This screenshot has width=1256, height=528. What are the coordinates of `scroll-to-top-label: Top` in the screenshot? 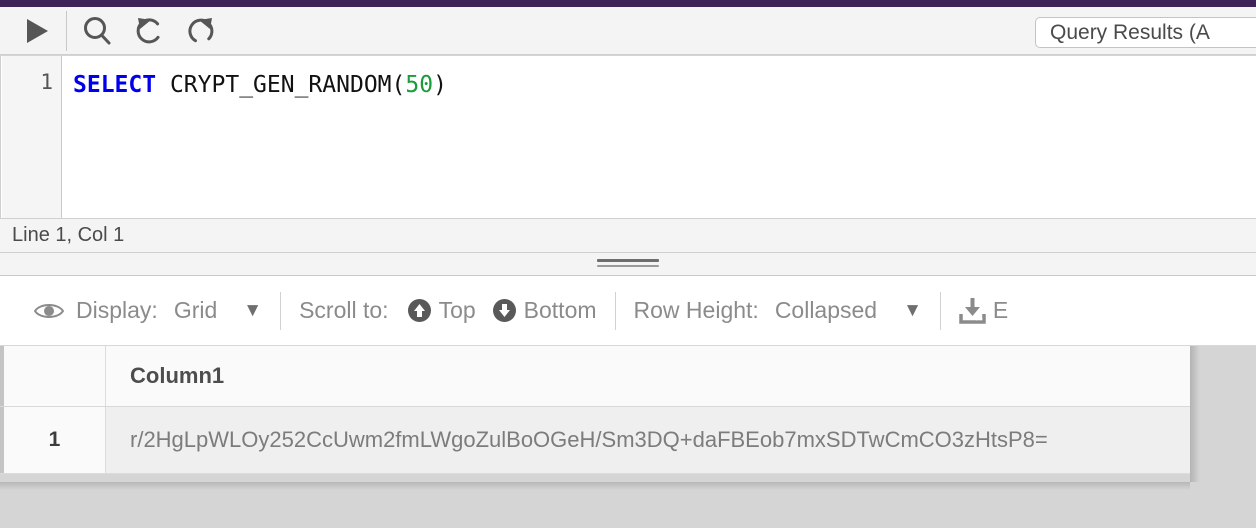 It's located at (457, 310).